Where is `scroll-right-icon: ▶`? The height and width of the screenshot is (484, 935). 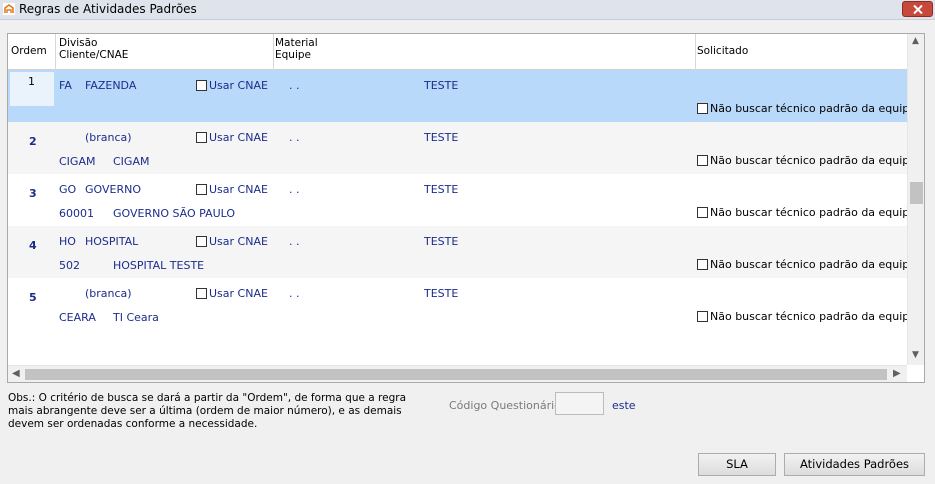 scroll-right-icon: ▶ is located at coordinates (897, 373).